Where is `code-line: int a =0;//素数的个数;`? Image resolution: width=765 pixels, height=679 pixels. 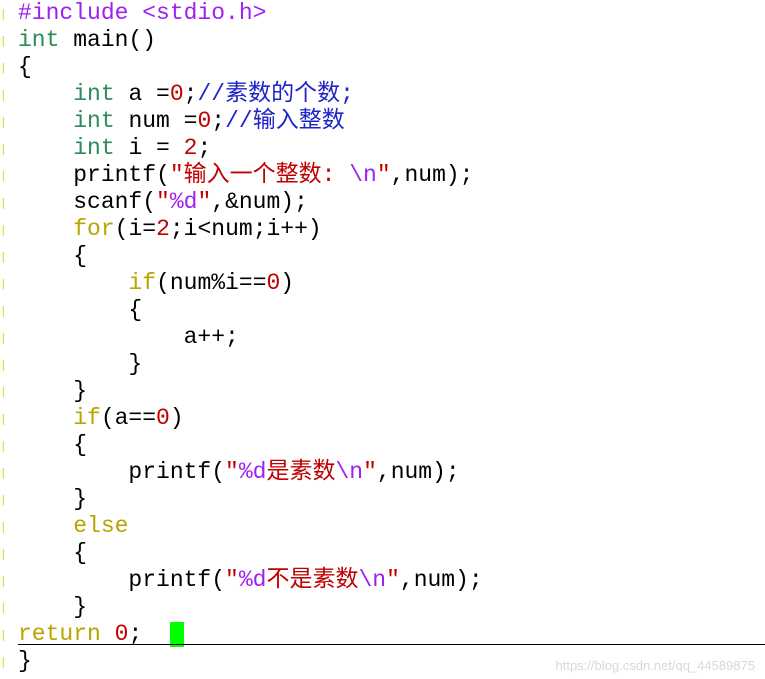 code-line: int a =0;//素数的个数; is located at coordinates (250, 94).